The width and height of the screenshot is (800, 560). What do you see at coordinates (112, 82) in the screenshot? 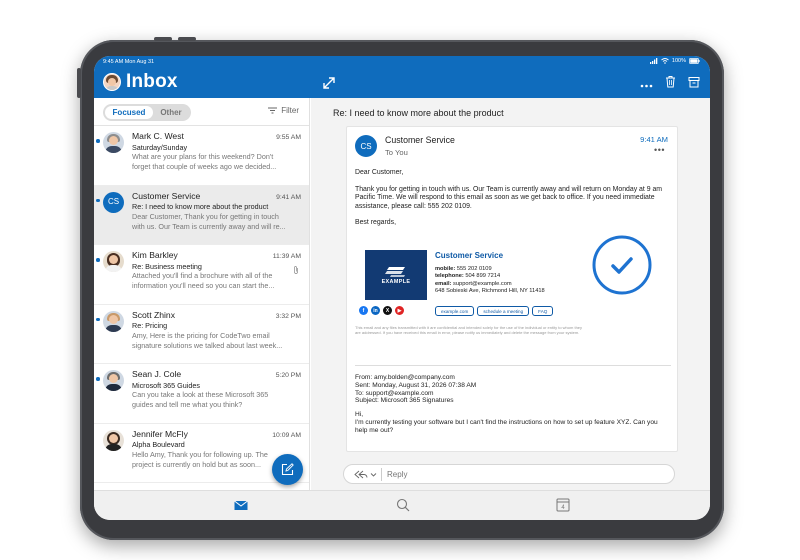
I see `account-avatar` at bounding box center [112, 82].